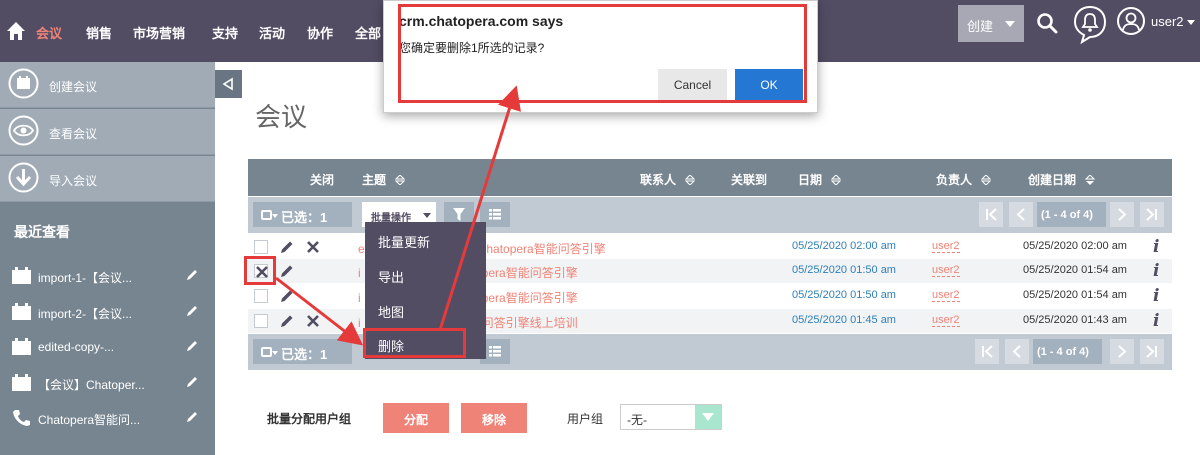 The width and height of the screenshot is (1200, 455). Describe the element at coordinates (769, 84) in the screenshot. I see `ok-button: OK` at that location.